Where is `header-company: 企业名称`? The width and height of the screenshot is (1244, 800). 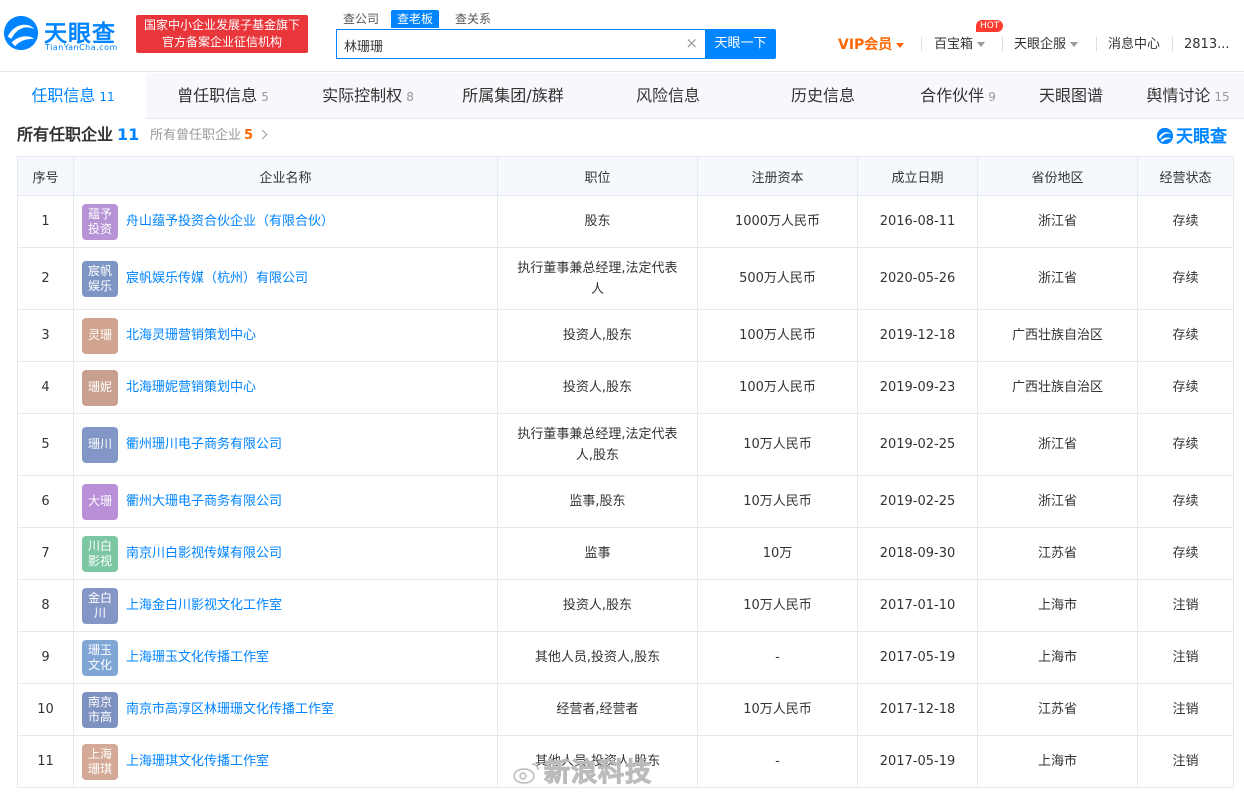 header-company: 企业名称 is located at coordinates (285, 176).